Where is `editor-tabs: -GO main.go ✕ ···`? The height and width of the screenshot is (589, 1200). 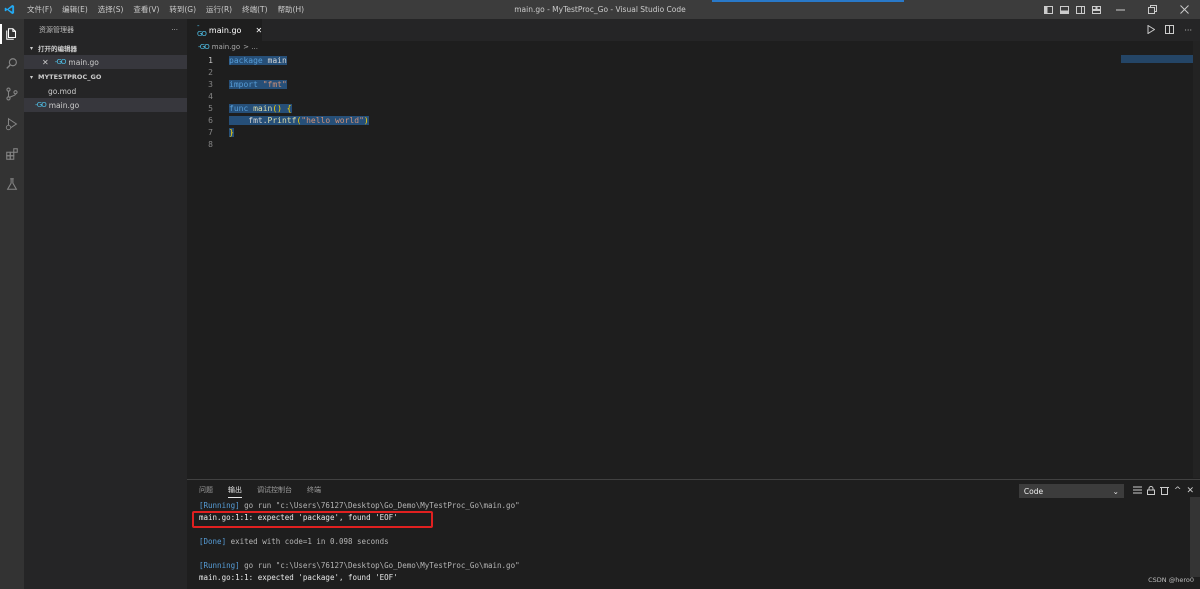 editor-tabs: -GO main.go ✕ ··· is located at coordinates (693, 30).